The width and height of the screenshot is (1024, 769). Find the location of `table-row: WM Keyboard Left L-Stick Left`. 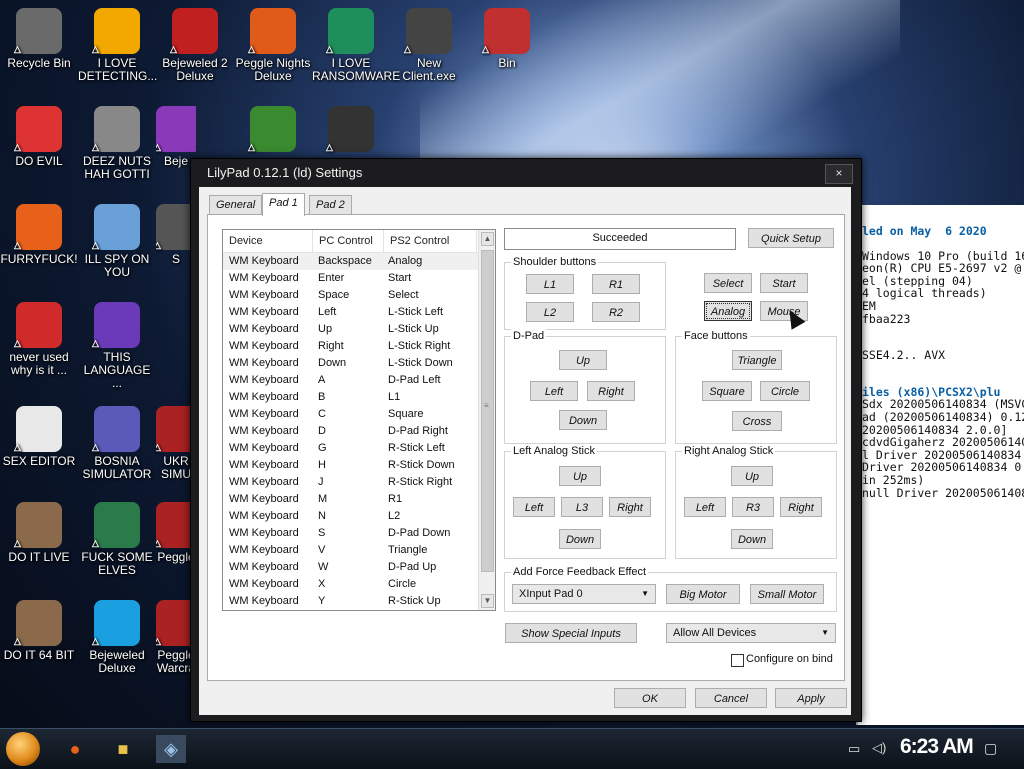

table-row: WM Keyboard Left L-Stick Left is located at coordinates (359, 312).